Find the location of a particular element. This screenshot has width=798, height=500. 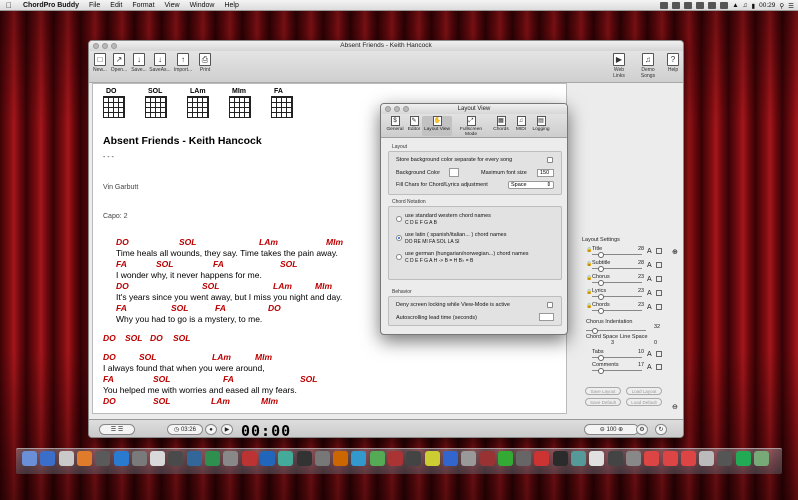

demo-songs-button: ♫ Demo Songs is located at coordinates (648, 66).